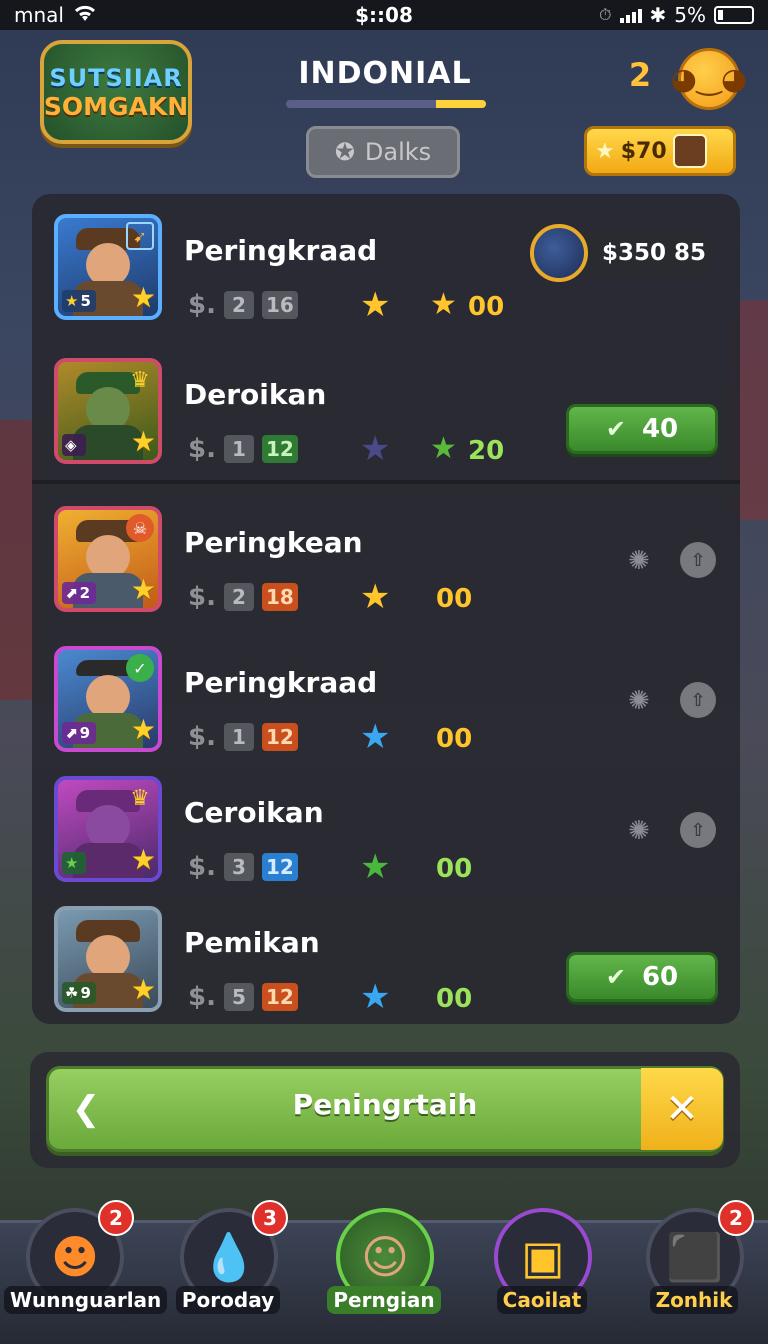  I want to click on stat-line: $. 1 12, so click(243, 737).